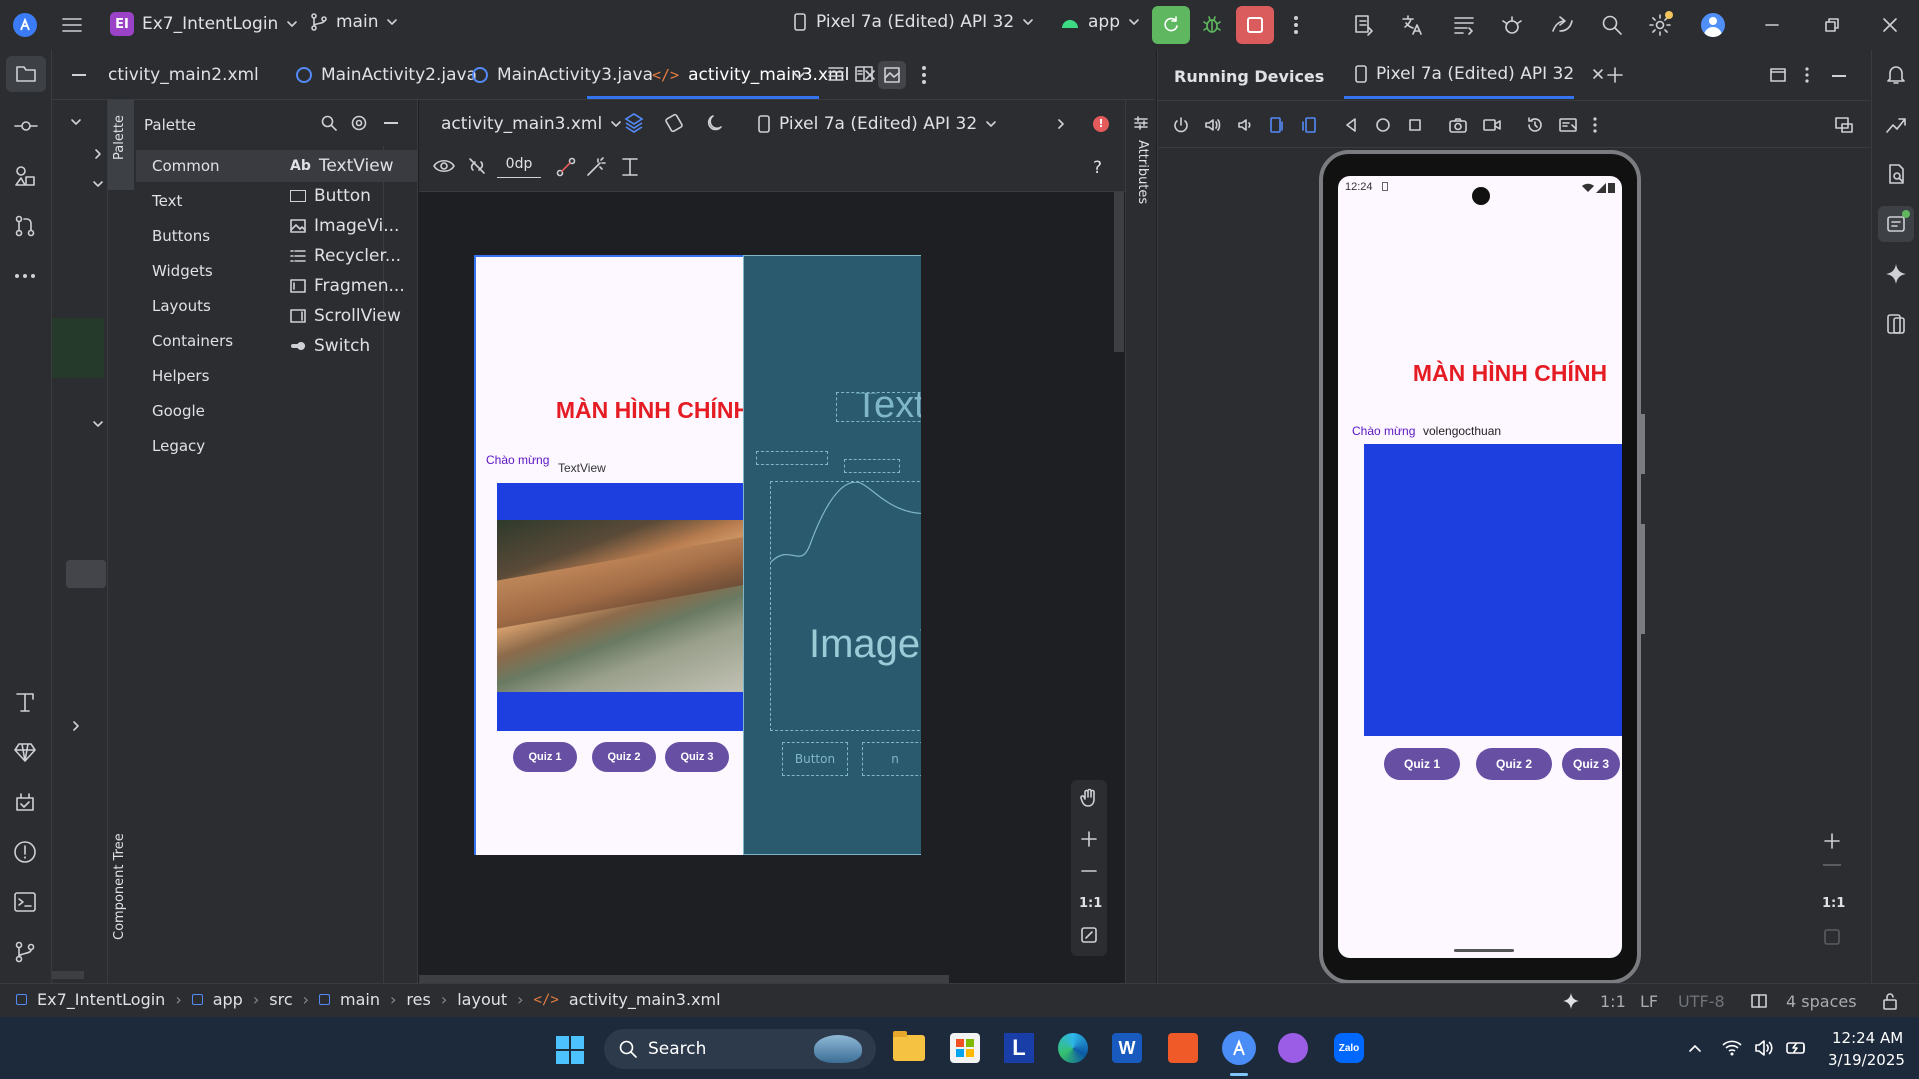 The height and width of the screenshot is (1079, 1919). Describe the element at coordinates (832, 555) in the screenshot. I see `blueprint-screen: TextV ImageV Button n` at that location.